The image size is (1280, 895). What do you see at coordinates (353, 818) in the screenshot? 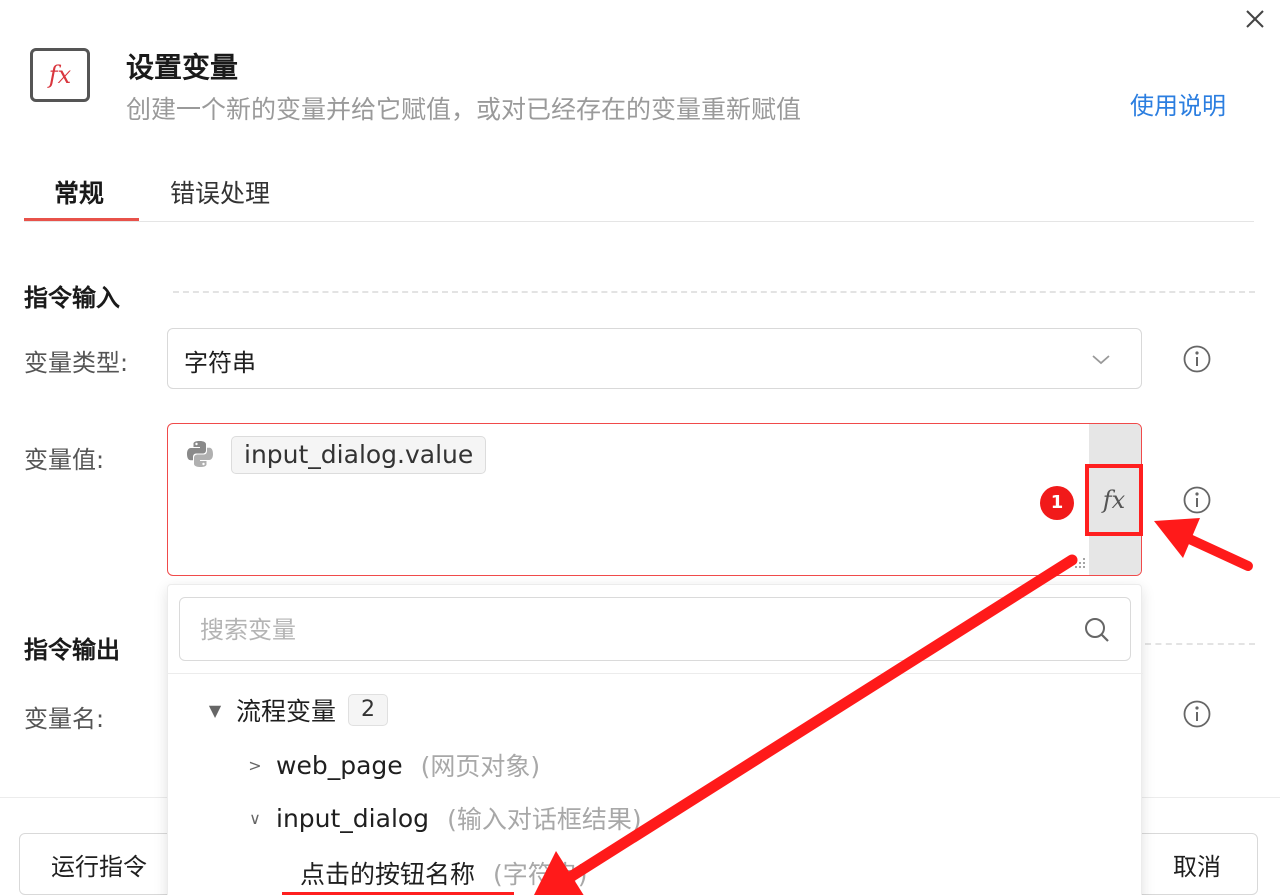
I see `tree-item-name: input_dialog` at bounding box center [353, 818].